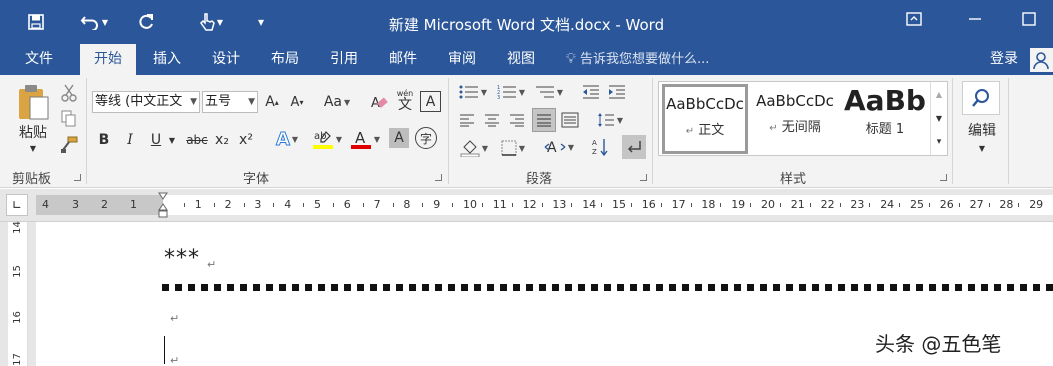  What do you see at coordinates (230, 102) in the screenshot?
I see `font-size-combo: 五号 ▼` at bounding box center [230, 102].